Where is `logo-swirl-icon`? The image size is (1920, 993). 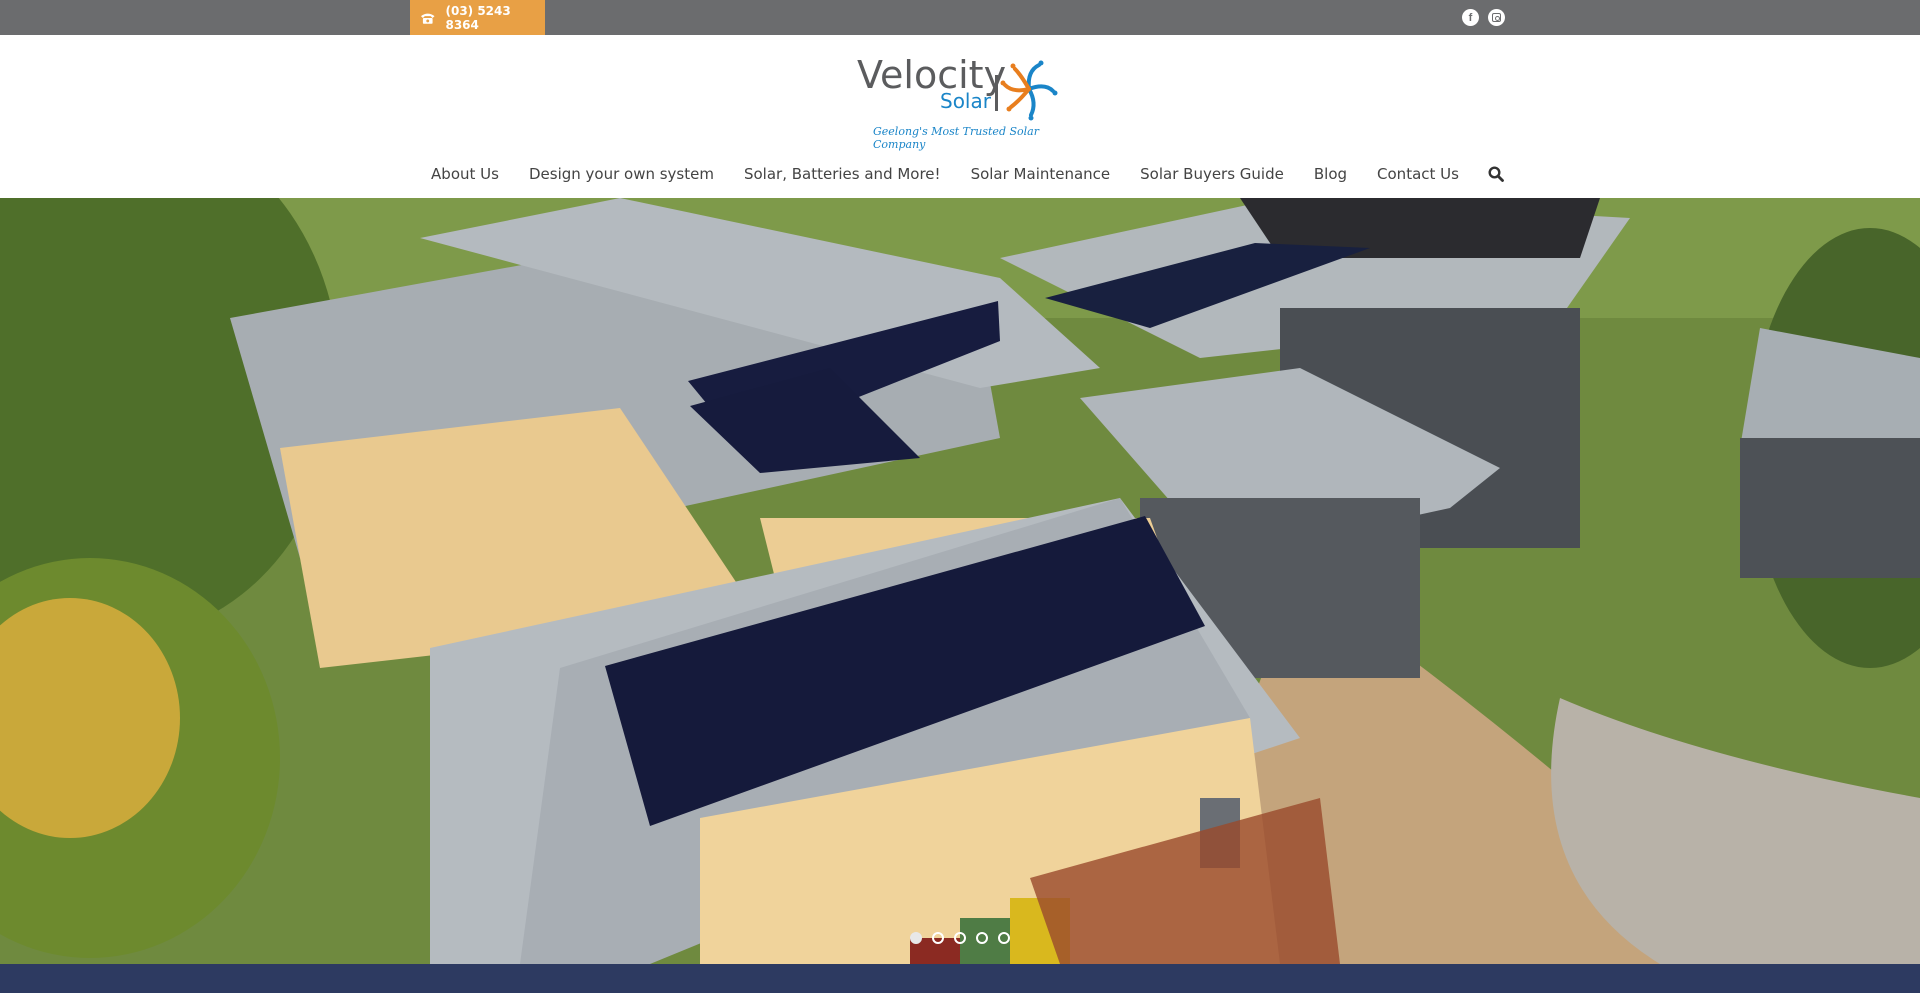
logo-swirl-icon is located at coordinates (1029, 90).